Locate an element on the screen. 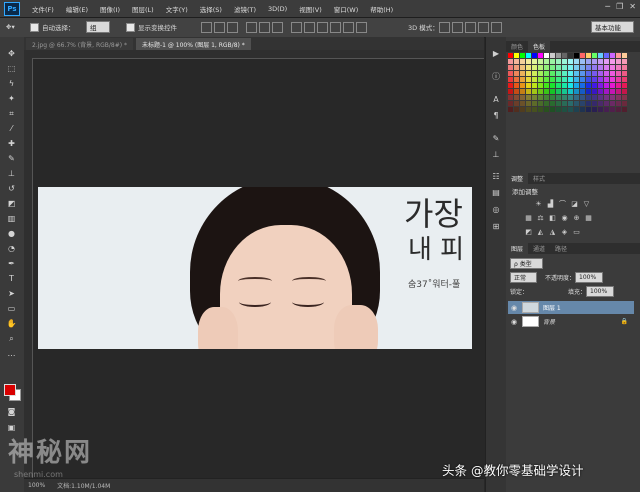  tab-channels: 通道 is located at coordinates (539, 248).